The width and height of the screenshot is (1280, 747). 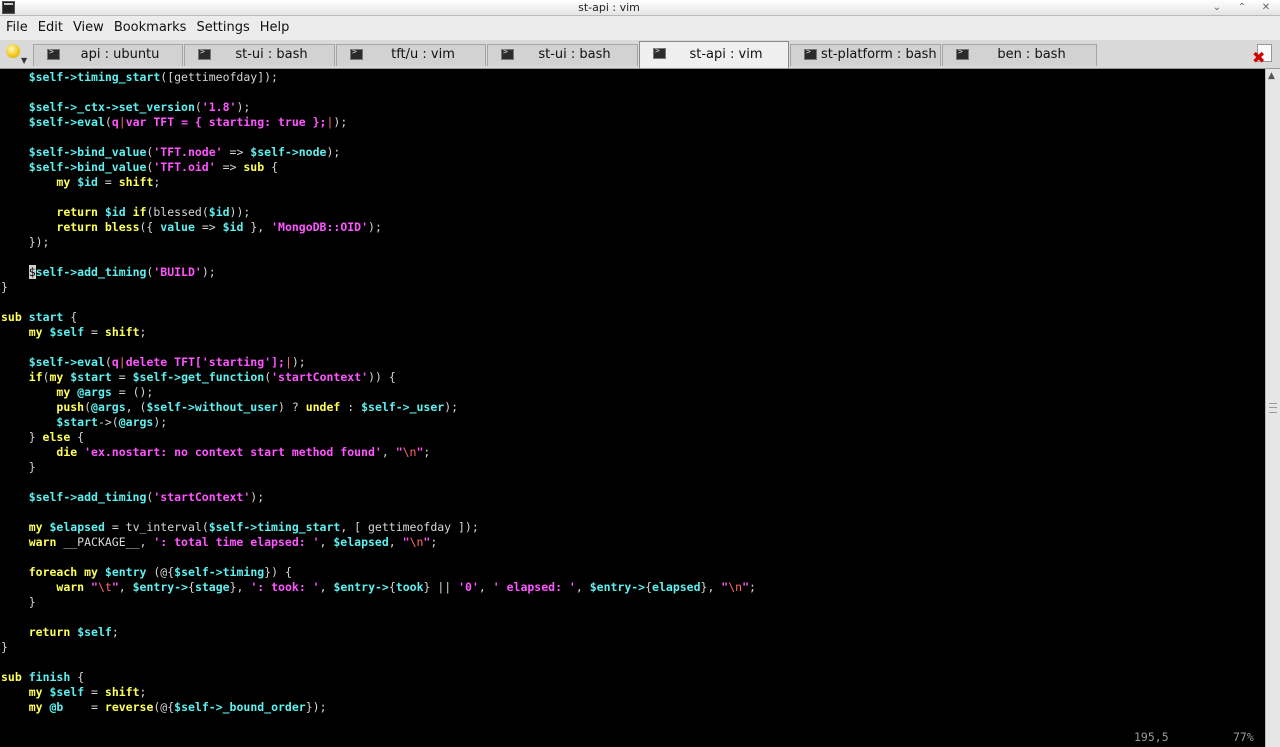 What do you see at coordinates (714, 54) in the screenshot?
I see `tab-st-api-vim: st-api : vim` at bounding box center [714, 54].